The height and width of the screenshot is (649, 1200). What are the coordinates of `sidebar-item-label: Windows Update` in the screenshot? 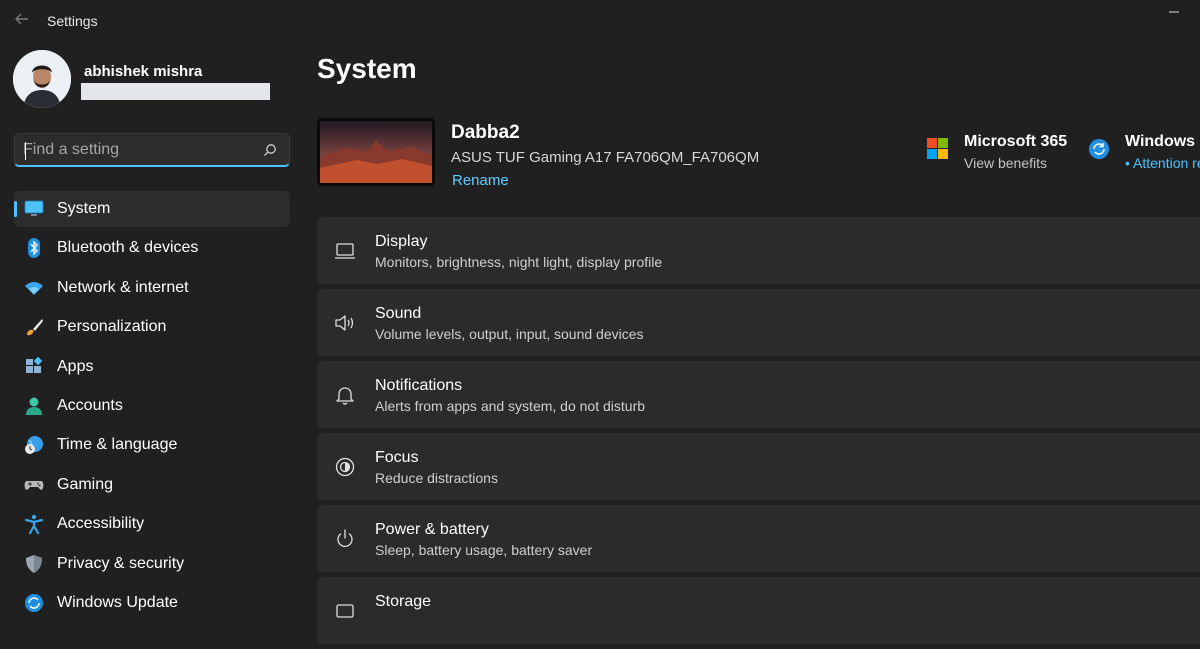 It's located at (117, 602).